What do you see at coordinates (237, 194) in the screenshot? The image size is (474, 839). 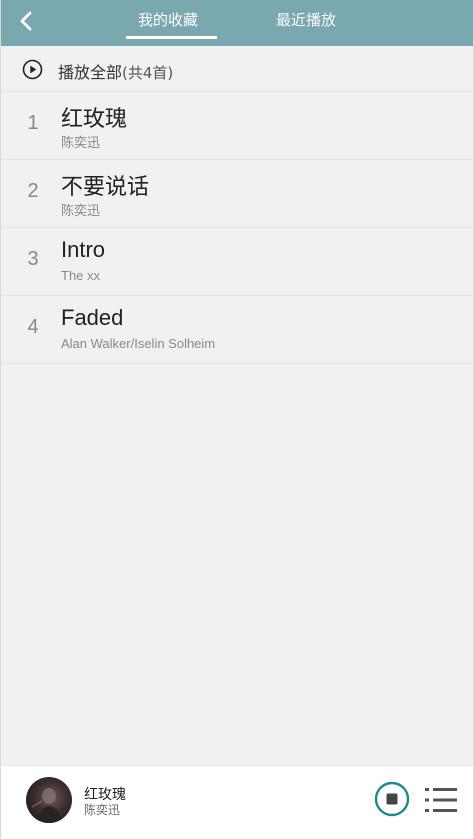 I see `song-row: 2 不要说话 陈奕迅` at bounding box center [237, 194].